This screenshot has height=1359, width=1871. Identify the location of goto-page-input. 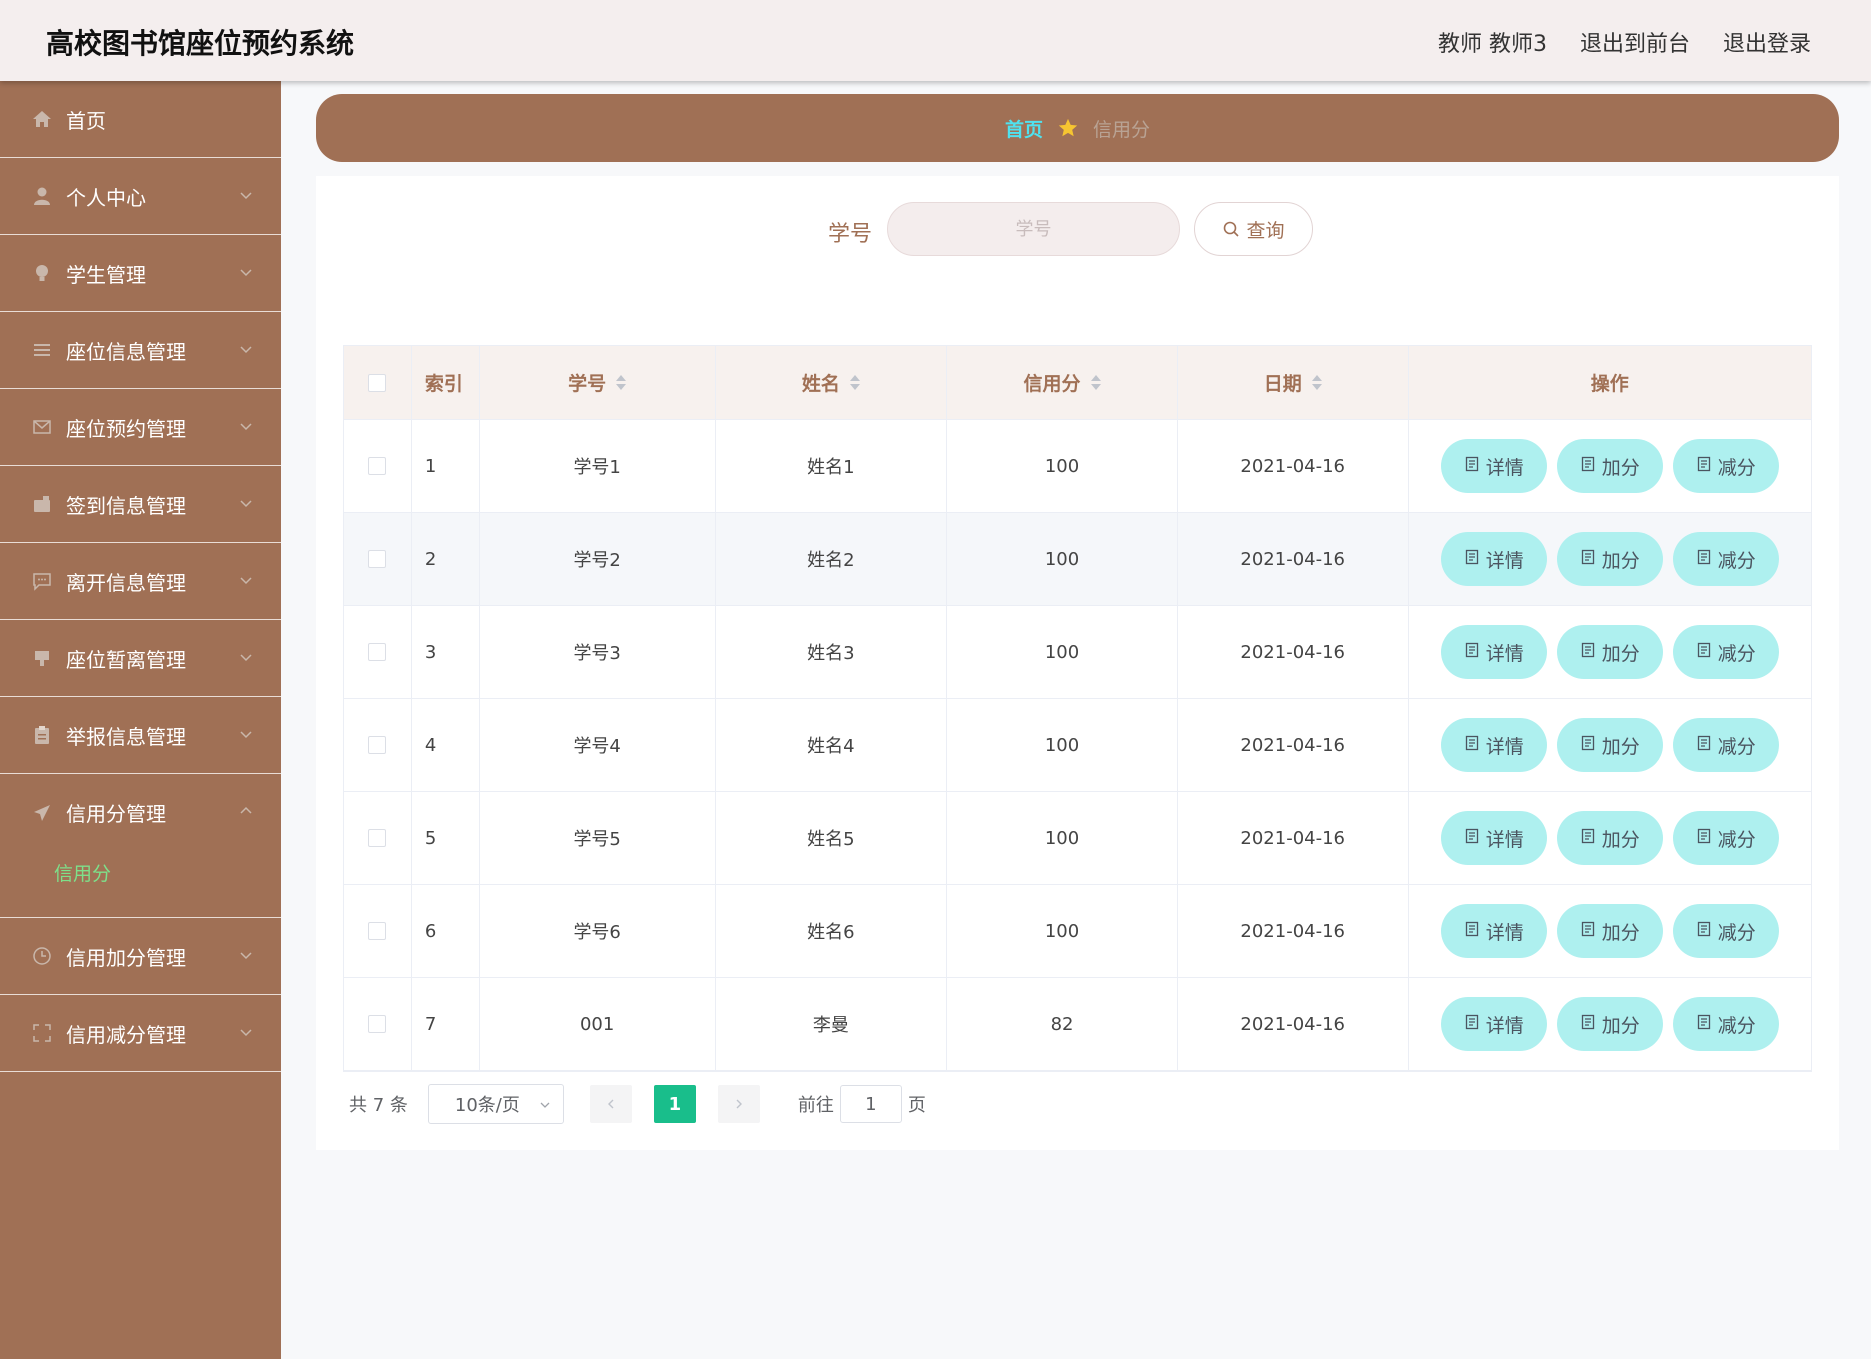
(870, 1104).